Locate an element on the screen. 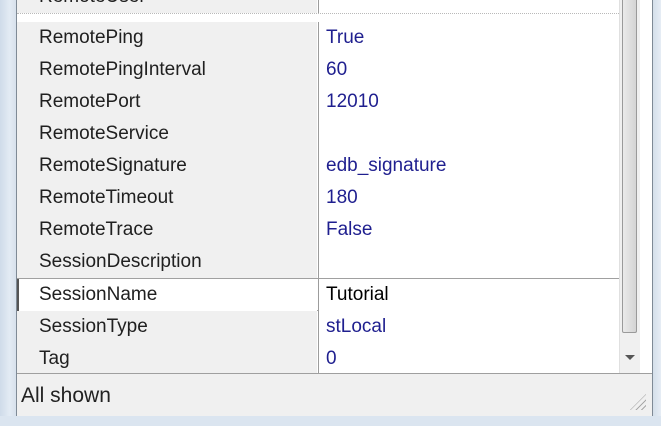  property-name: SessionType is located at coordinates (174, 327).